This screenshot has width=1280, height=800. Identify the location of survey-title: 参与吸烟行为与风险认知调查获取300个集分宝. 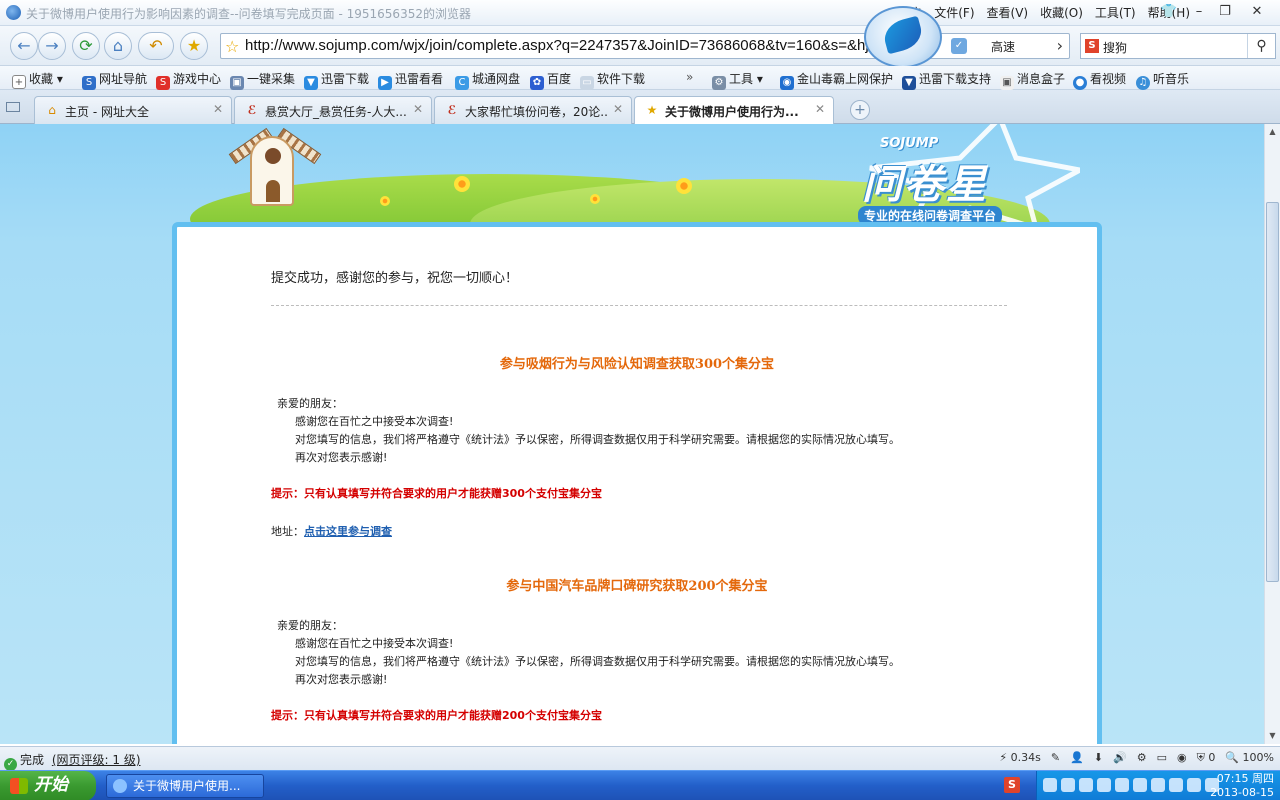
(637, 364).